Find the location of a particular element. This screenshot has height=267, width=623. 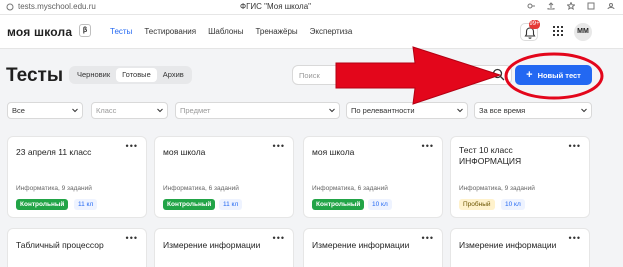

address-area: tests.myschool.edu.ru is located at coordinates (51, 6).